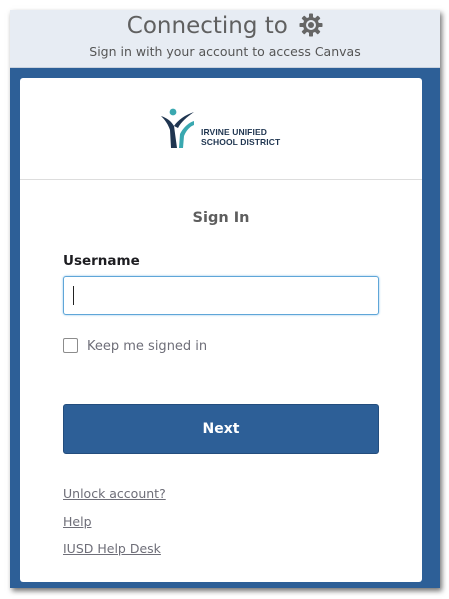 This screenshot has width=449, height=599. What do you see at coordinates (114, 493) in the screenshot?
I see `unlock-account-link: Unlock account?` at bounding box center [114, 493].